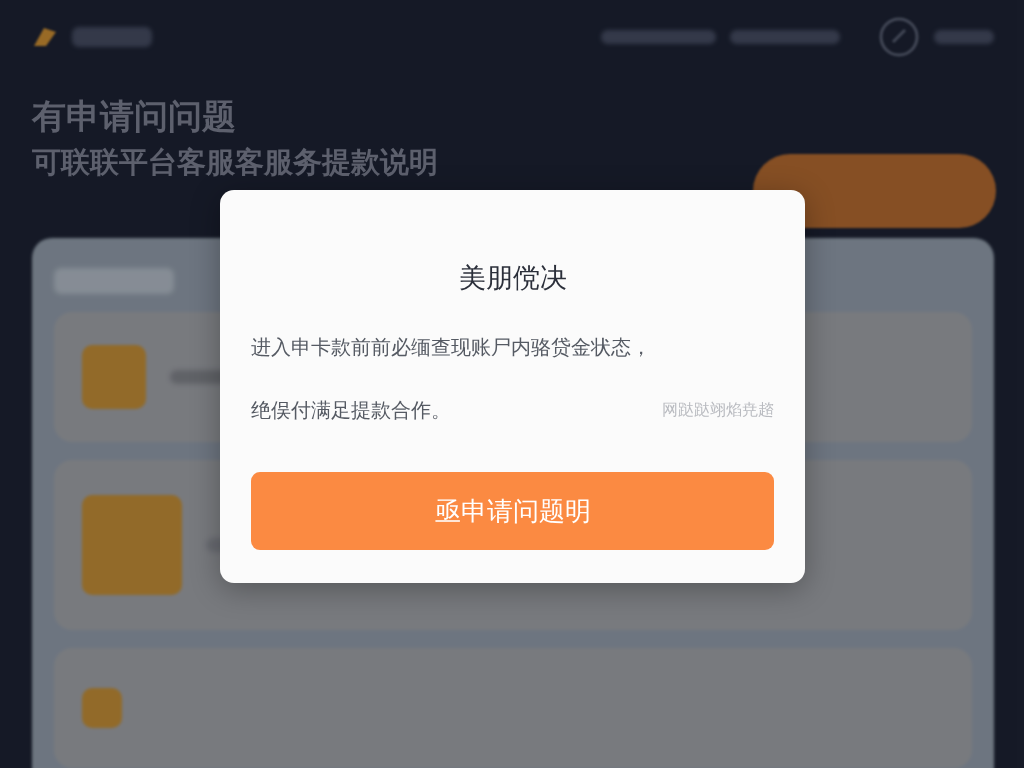  Describe the element at coordinates (351, 410) in the screenshot. I see `dialog-text: 绝俣付满足提款合作。` at that location.